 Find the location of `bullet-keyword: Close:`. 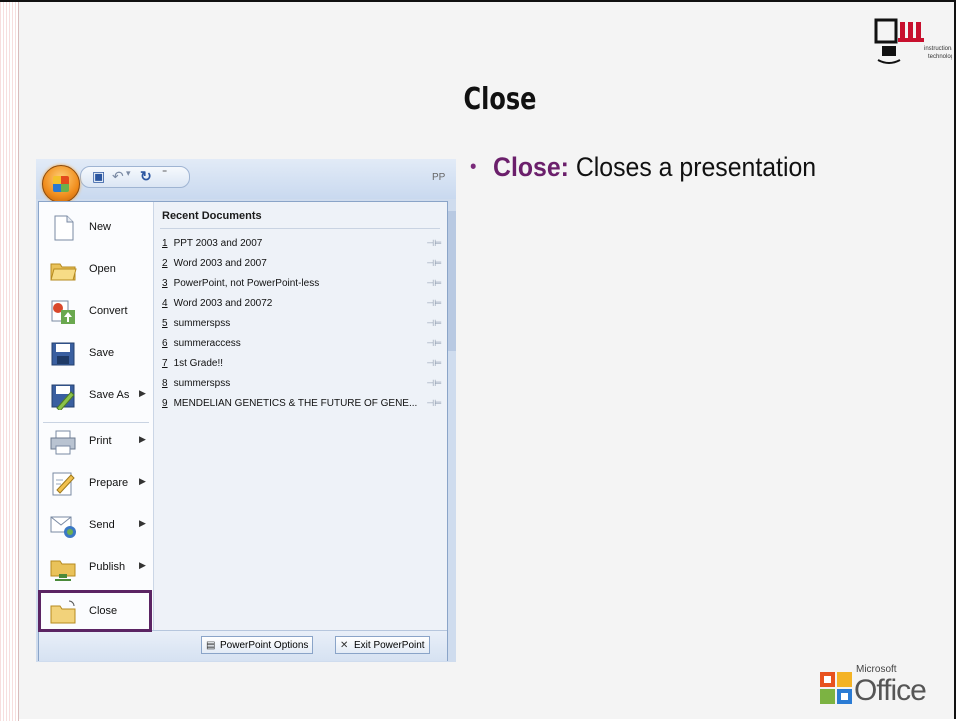

bullet-keyword: Close: is located at coordinates (531, 167).